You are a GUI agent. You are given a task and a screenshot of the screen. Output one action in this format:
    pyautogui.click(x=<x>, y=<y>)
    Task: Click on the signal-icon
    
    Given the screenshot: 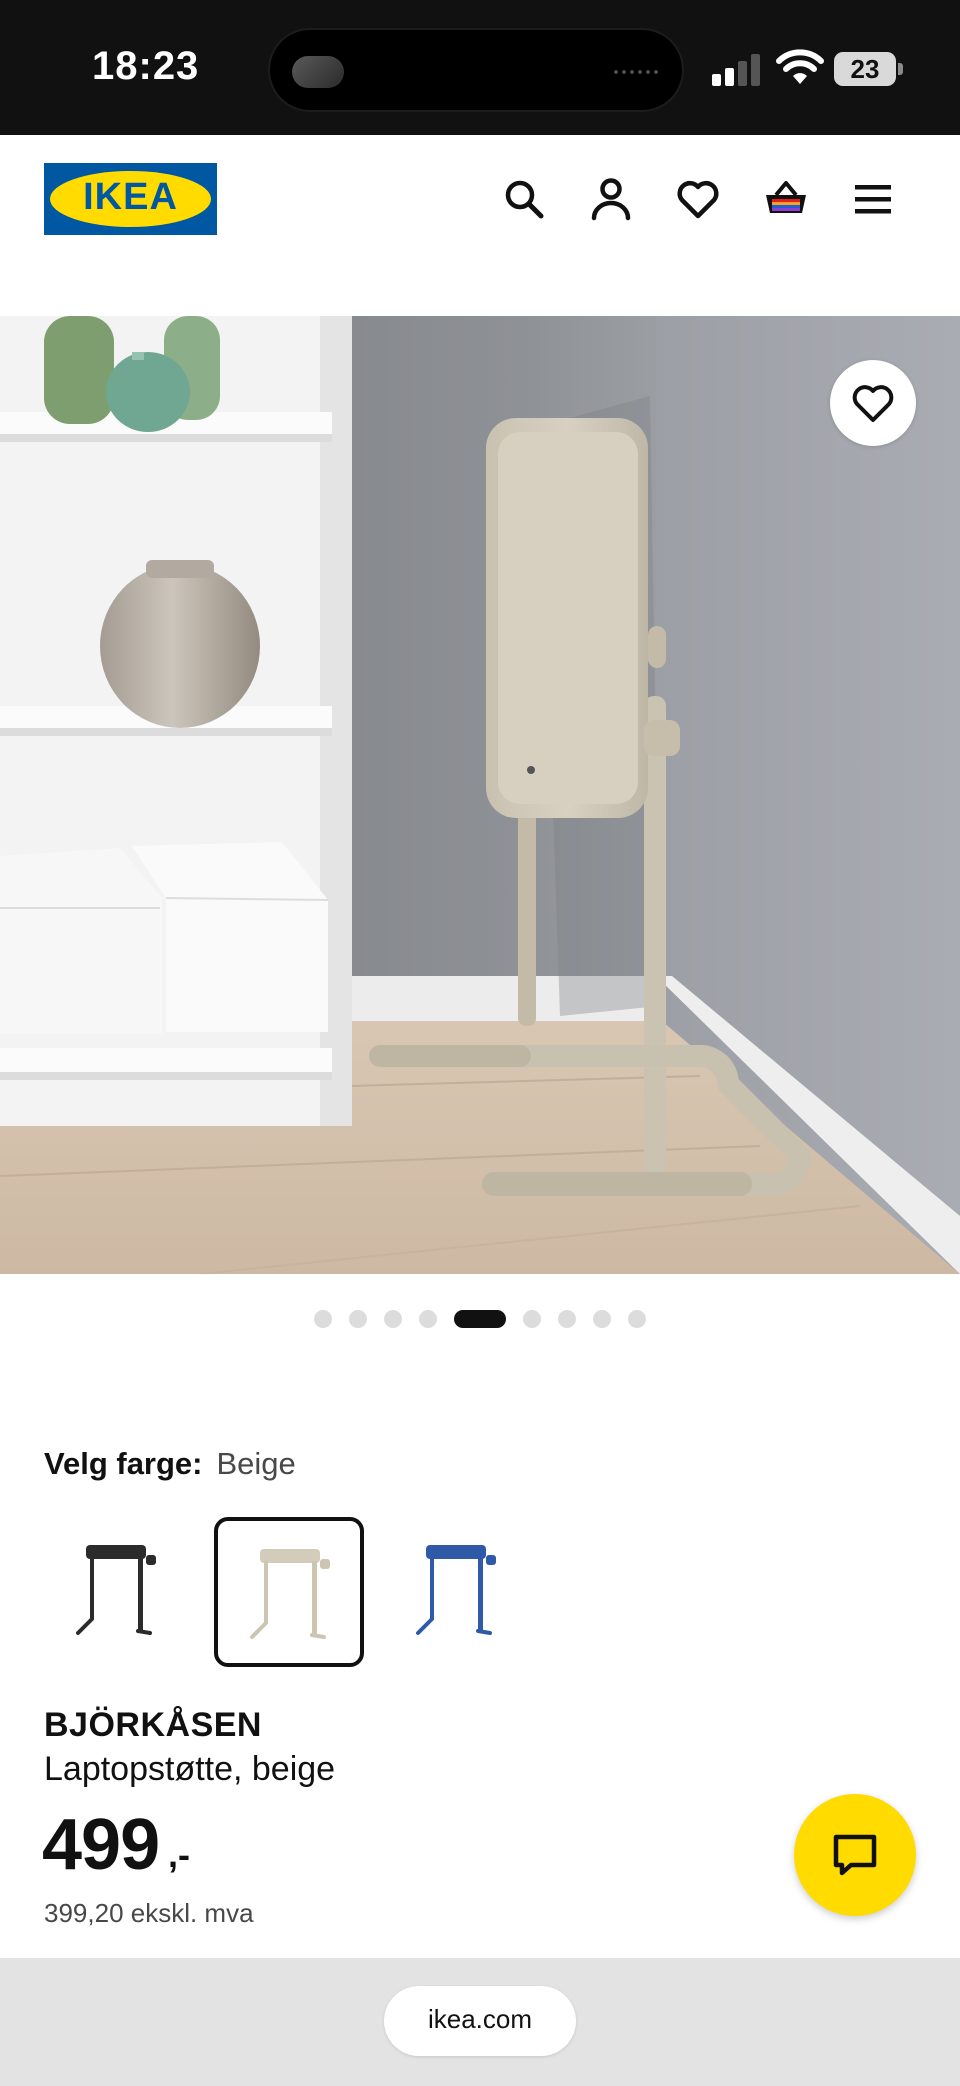 What is the action you would take?
    pyautogui.click(x=738, y=69)
    